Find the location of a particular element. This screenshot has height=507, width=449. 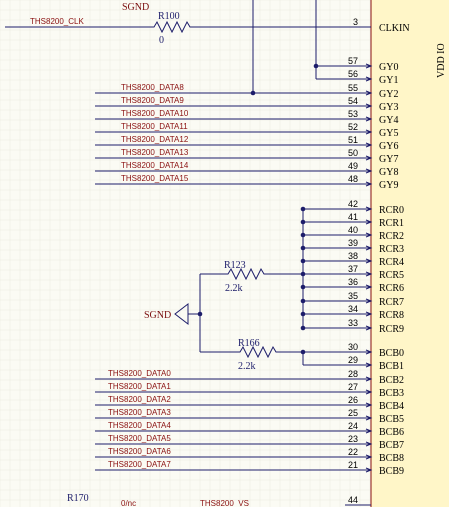

pin-name: BCB4 is located at coordinates (391, 406).